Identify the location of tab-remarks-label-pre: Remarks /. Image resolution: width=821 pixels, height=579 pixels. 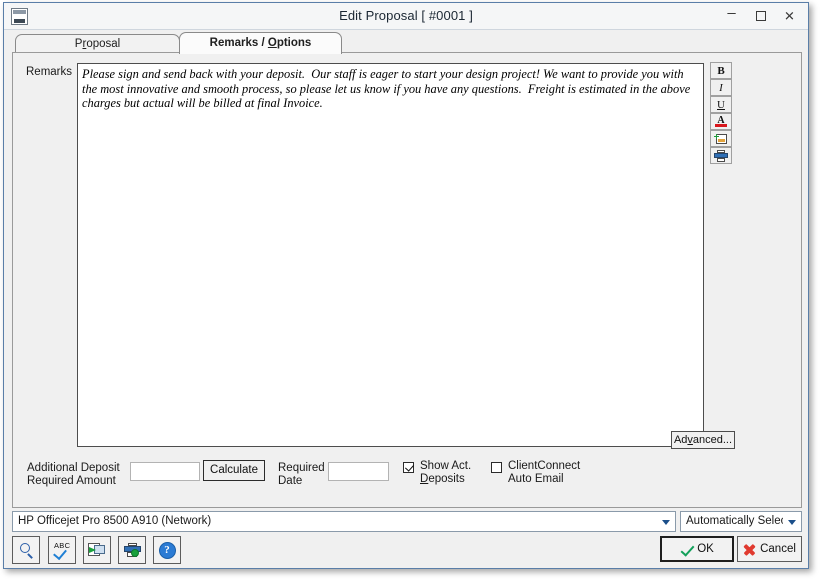
(238, 43).